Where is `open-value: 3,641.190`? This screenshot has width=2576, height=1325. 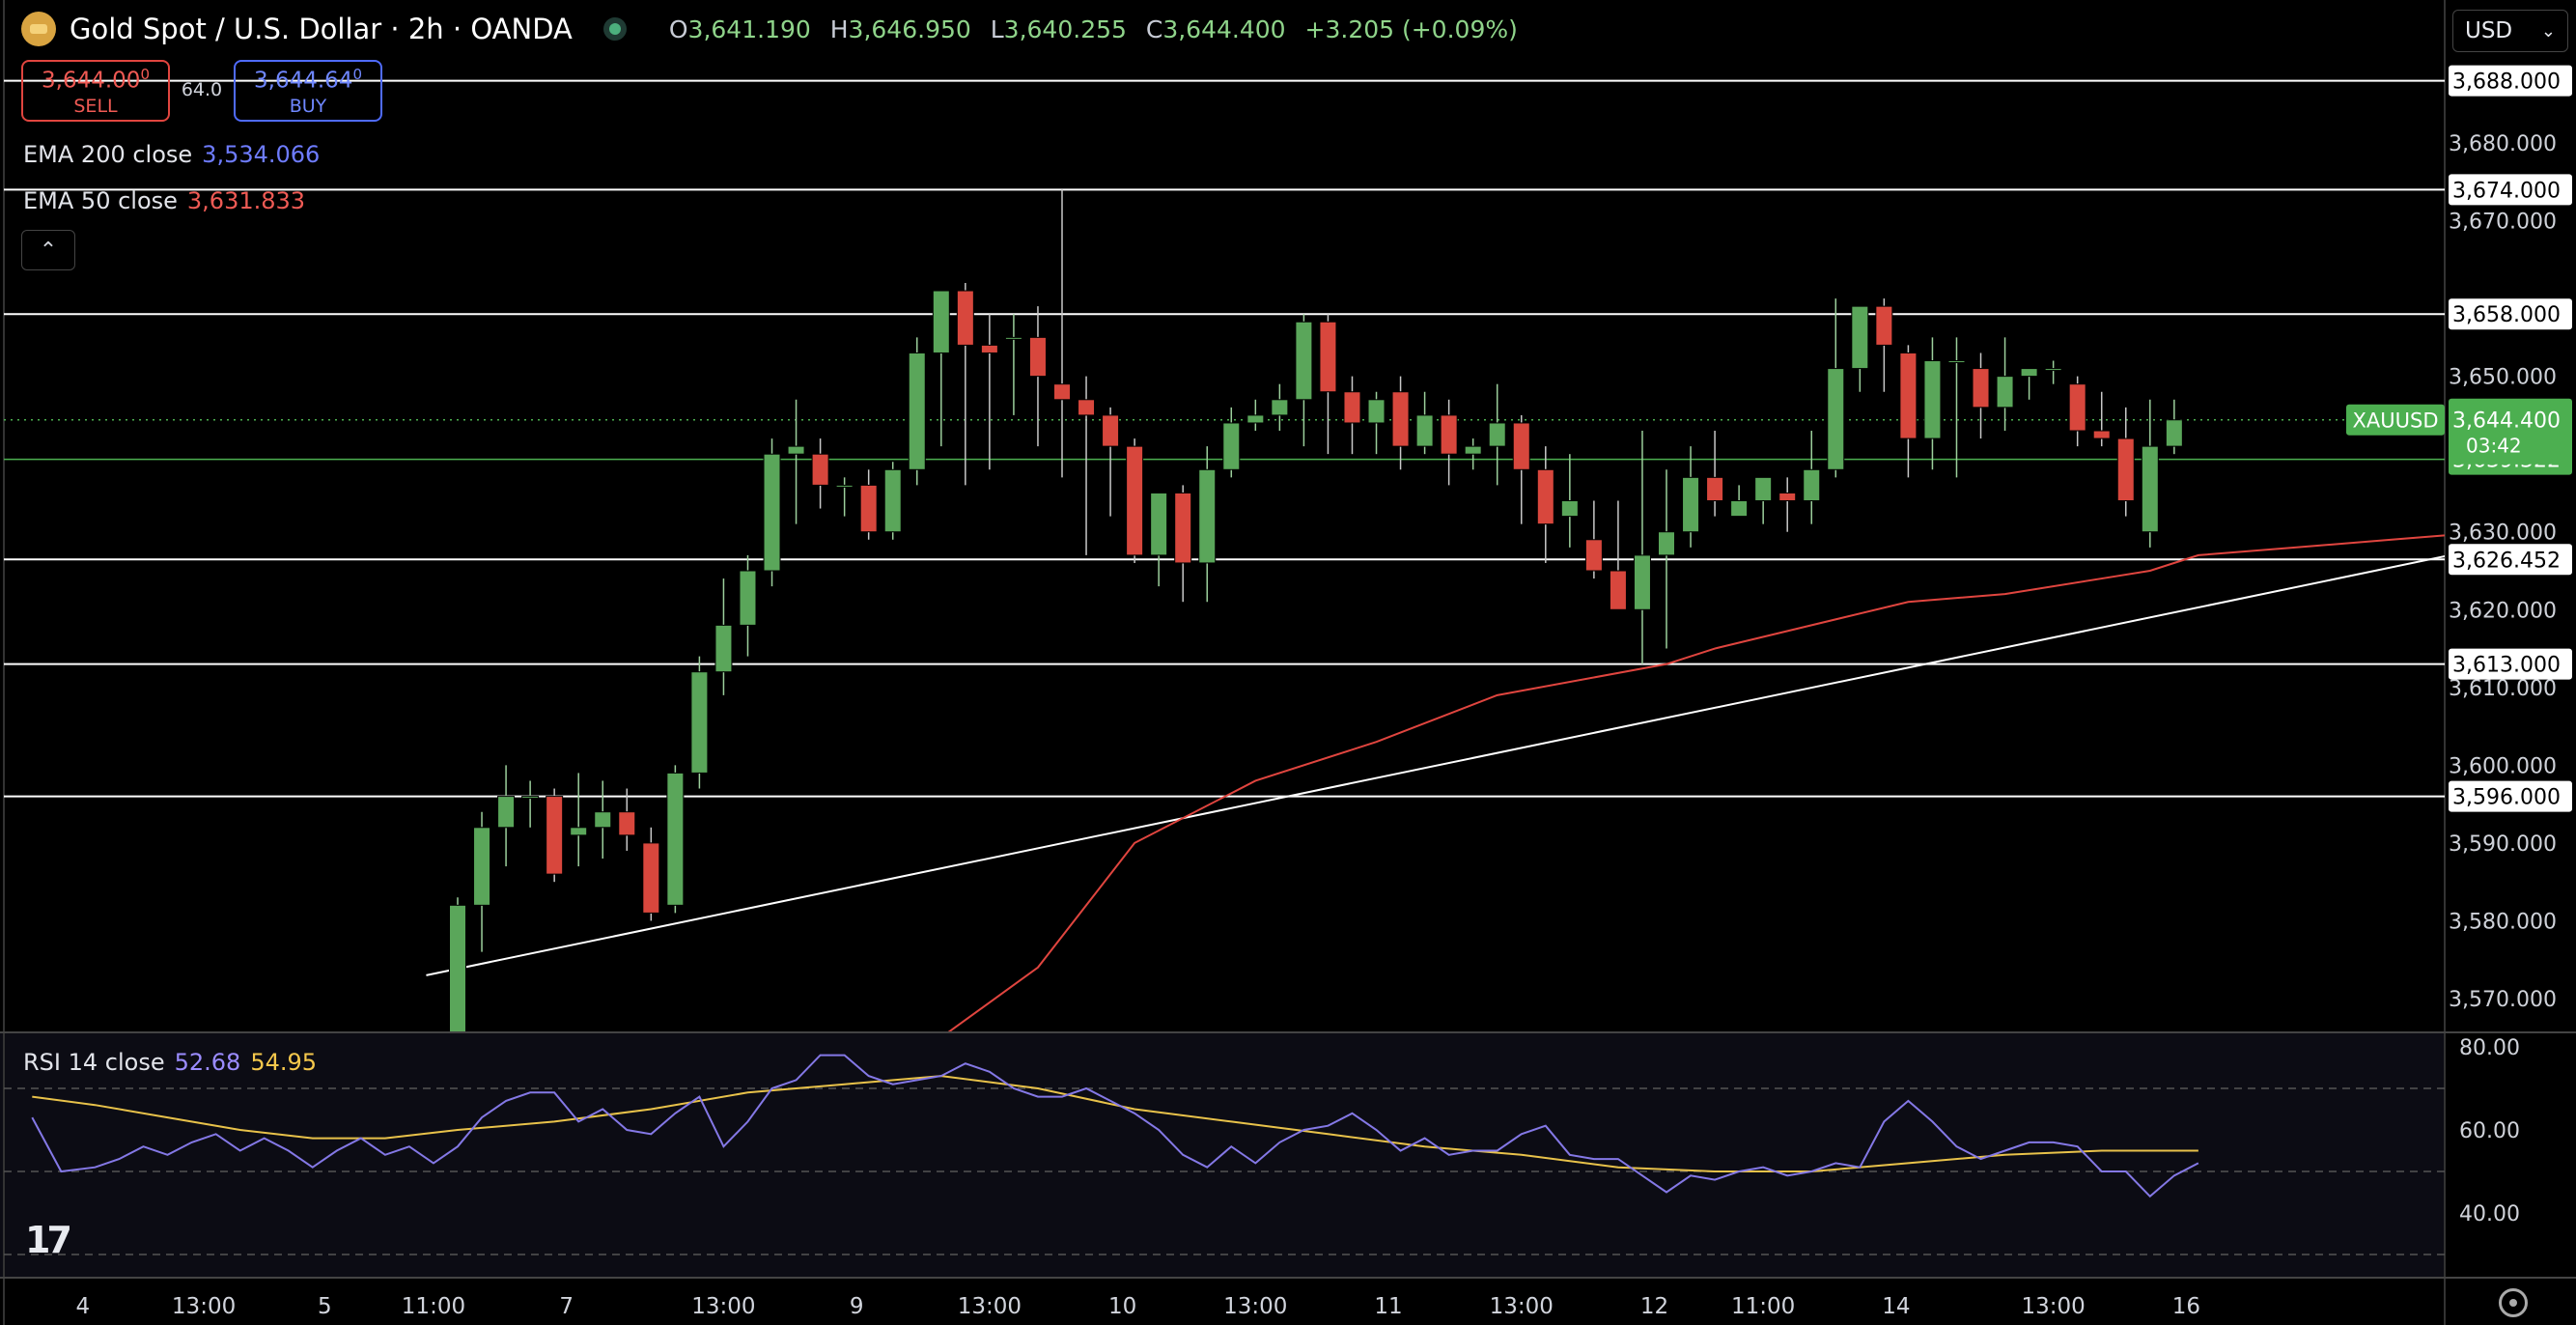
open-value: 3,641.190 is located at coordinates (749, 28).